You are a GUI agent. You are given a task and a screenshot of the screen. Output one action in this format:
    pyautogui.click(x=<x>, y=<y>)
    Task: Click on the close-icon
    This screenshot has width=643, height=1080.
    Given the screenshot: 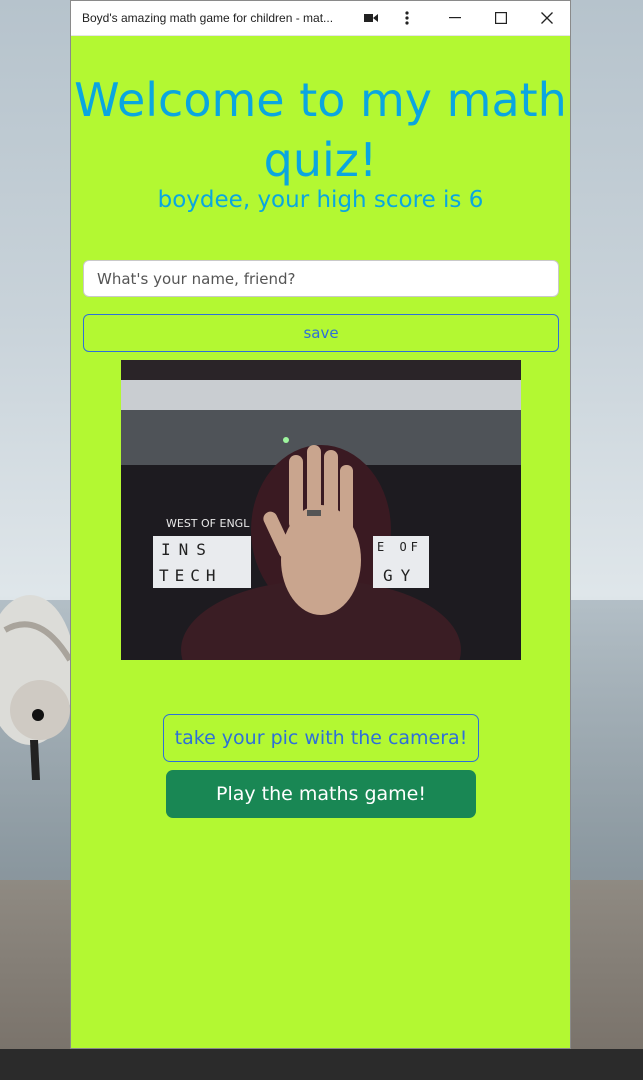 What is the action you would take?
    pyautogui.click(x=547, y=18)
    